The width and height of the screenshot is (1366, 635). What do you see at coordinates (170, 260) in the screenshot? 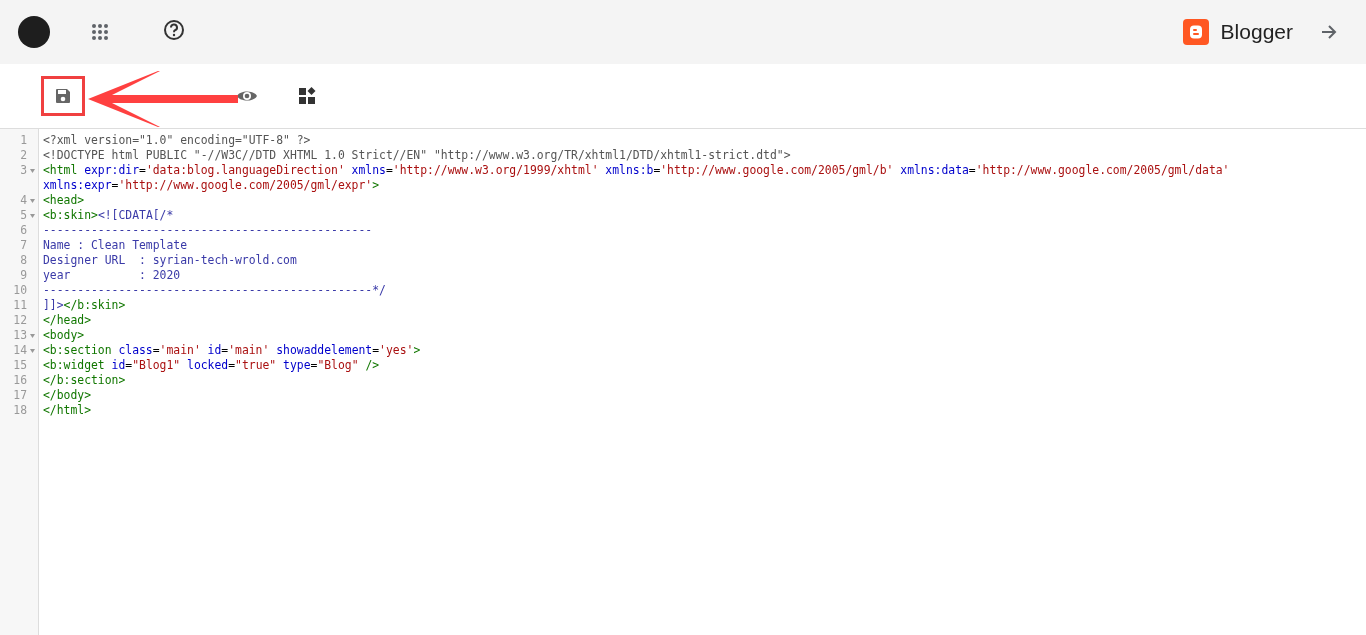
I see `code-line: Designer URL : syrian-tech-wrold.com` at bounding box center [170, 260].